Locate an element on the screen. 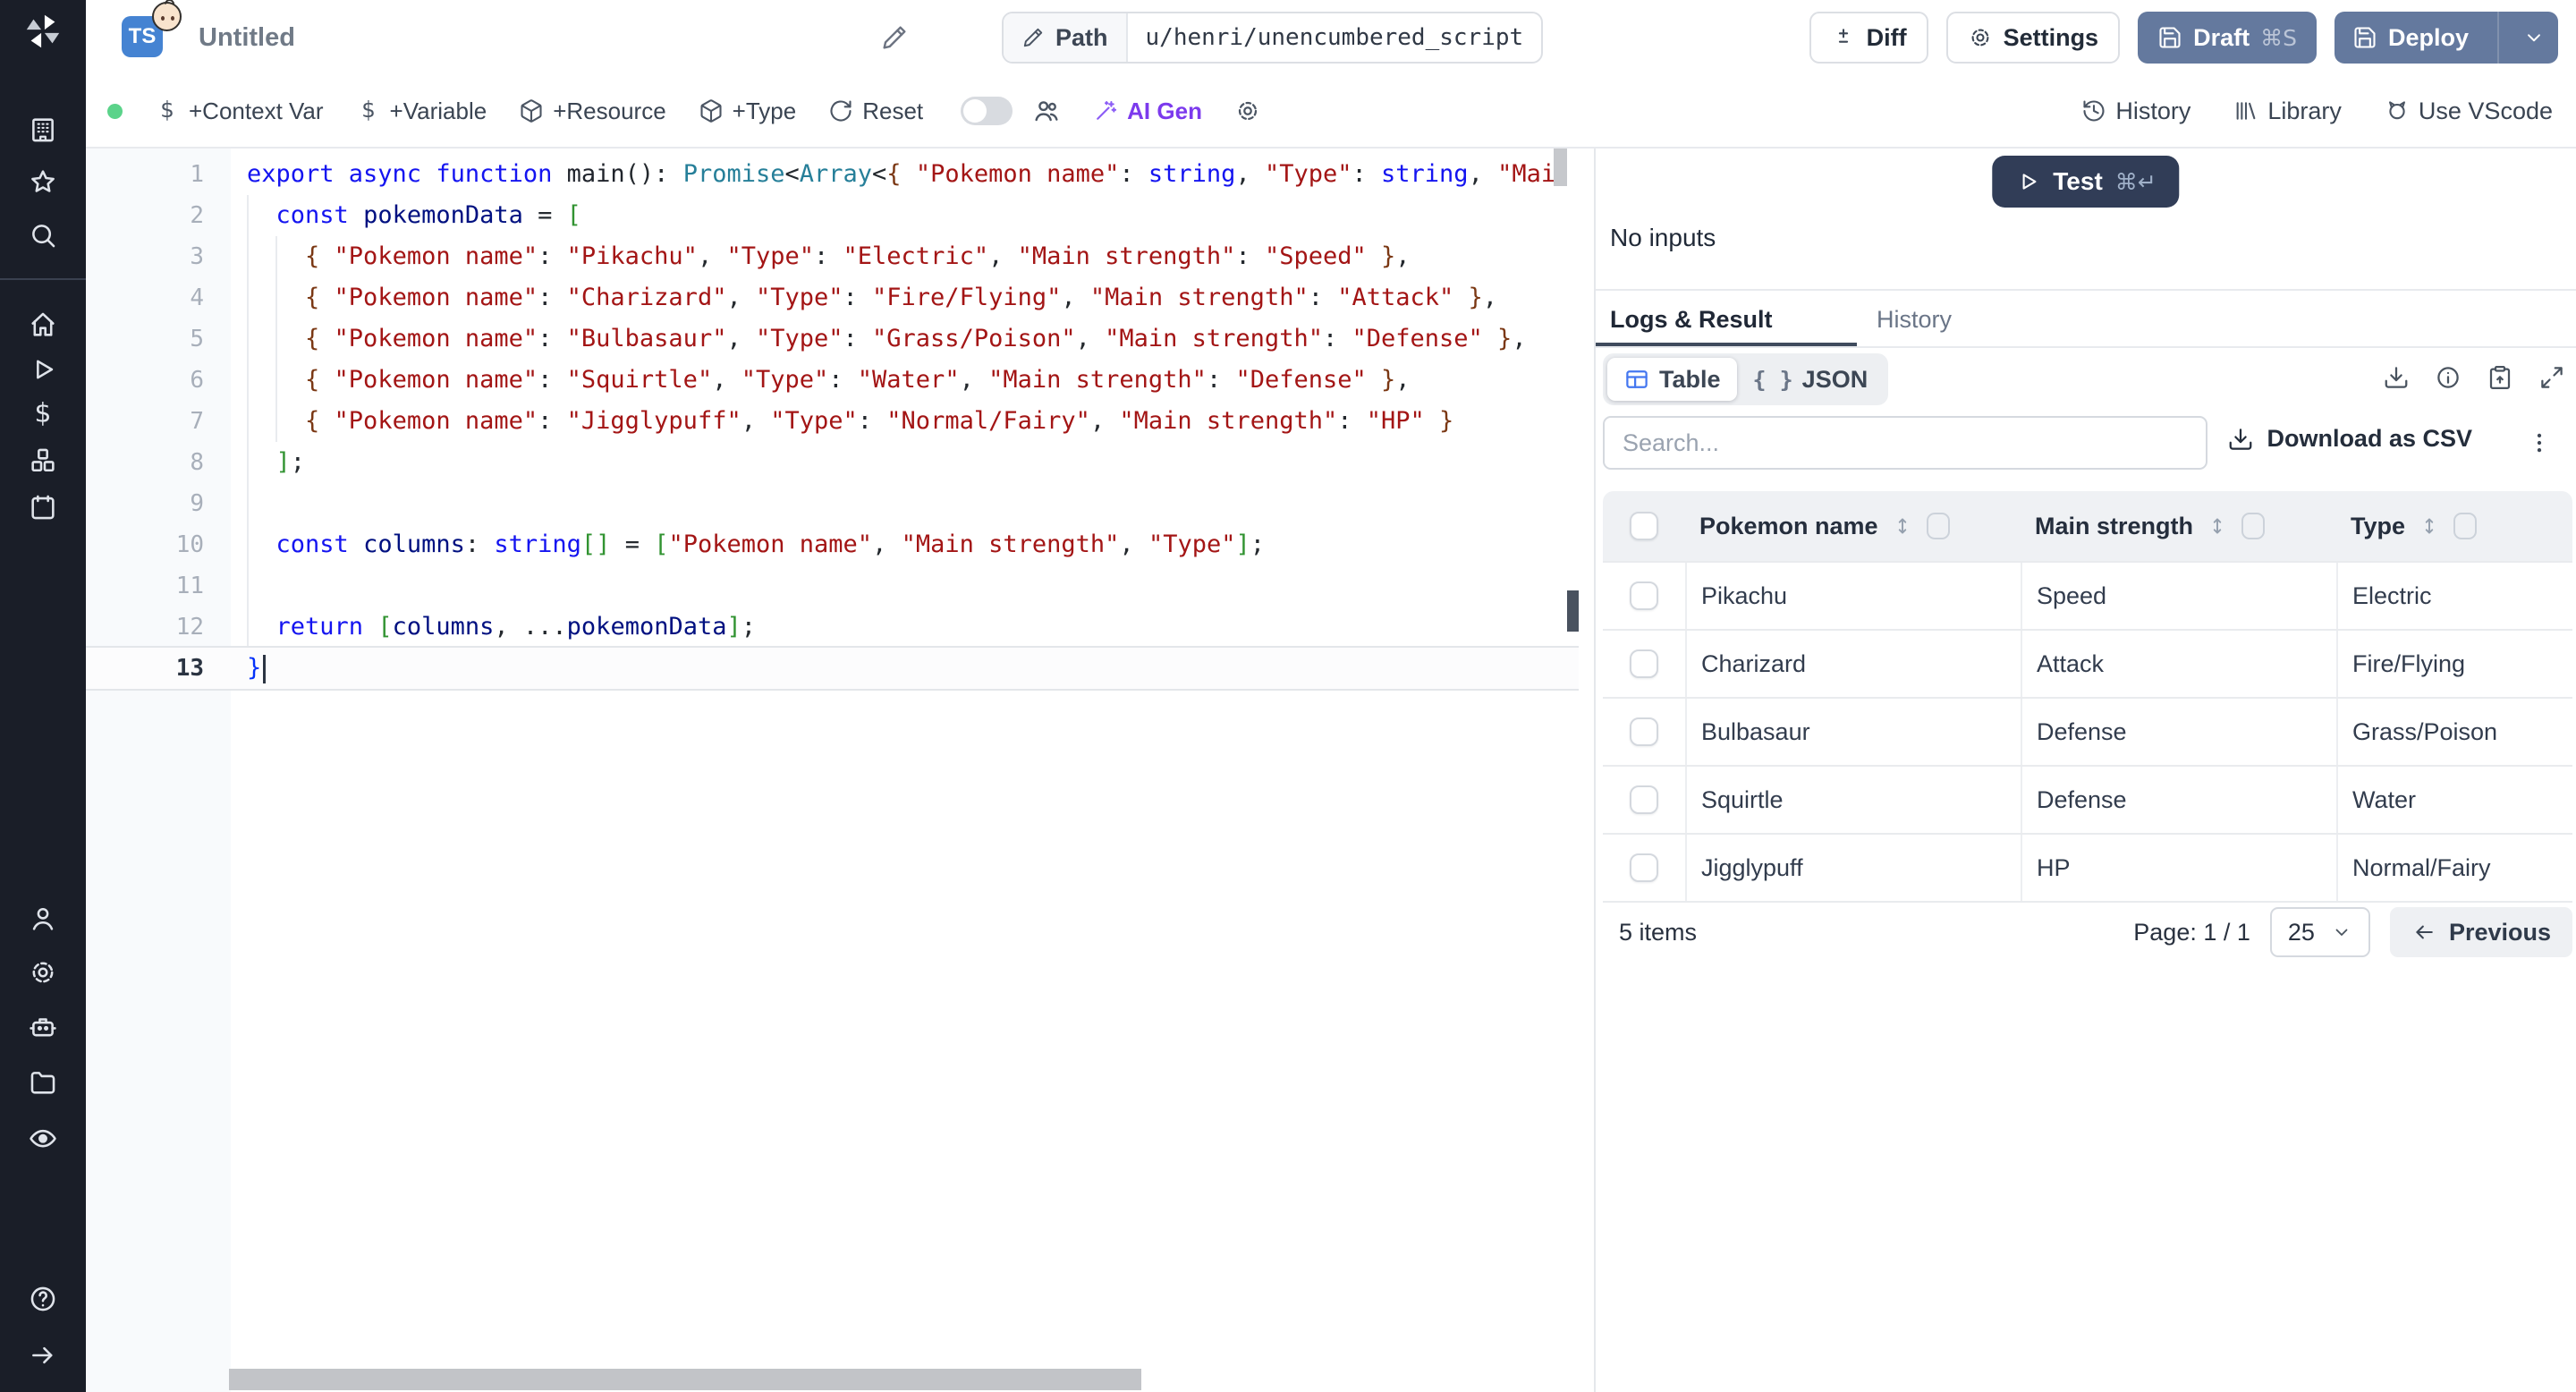 Image resolution: width=2576 pixels, height=1392 pixels. line-number: 5 is located at coordinates (197, 339).